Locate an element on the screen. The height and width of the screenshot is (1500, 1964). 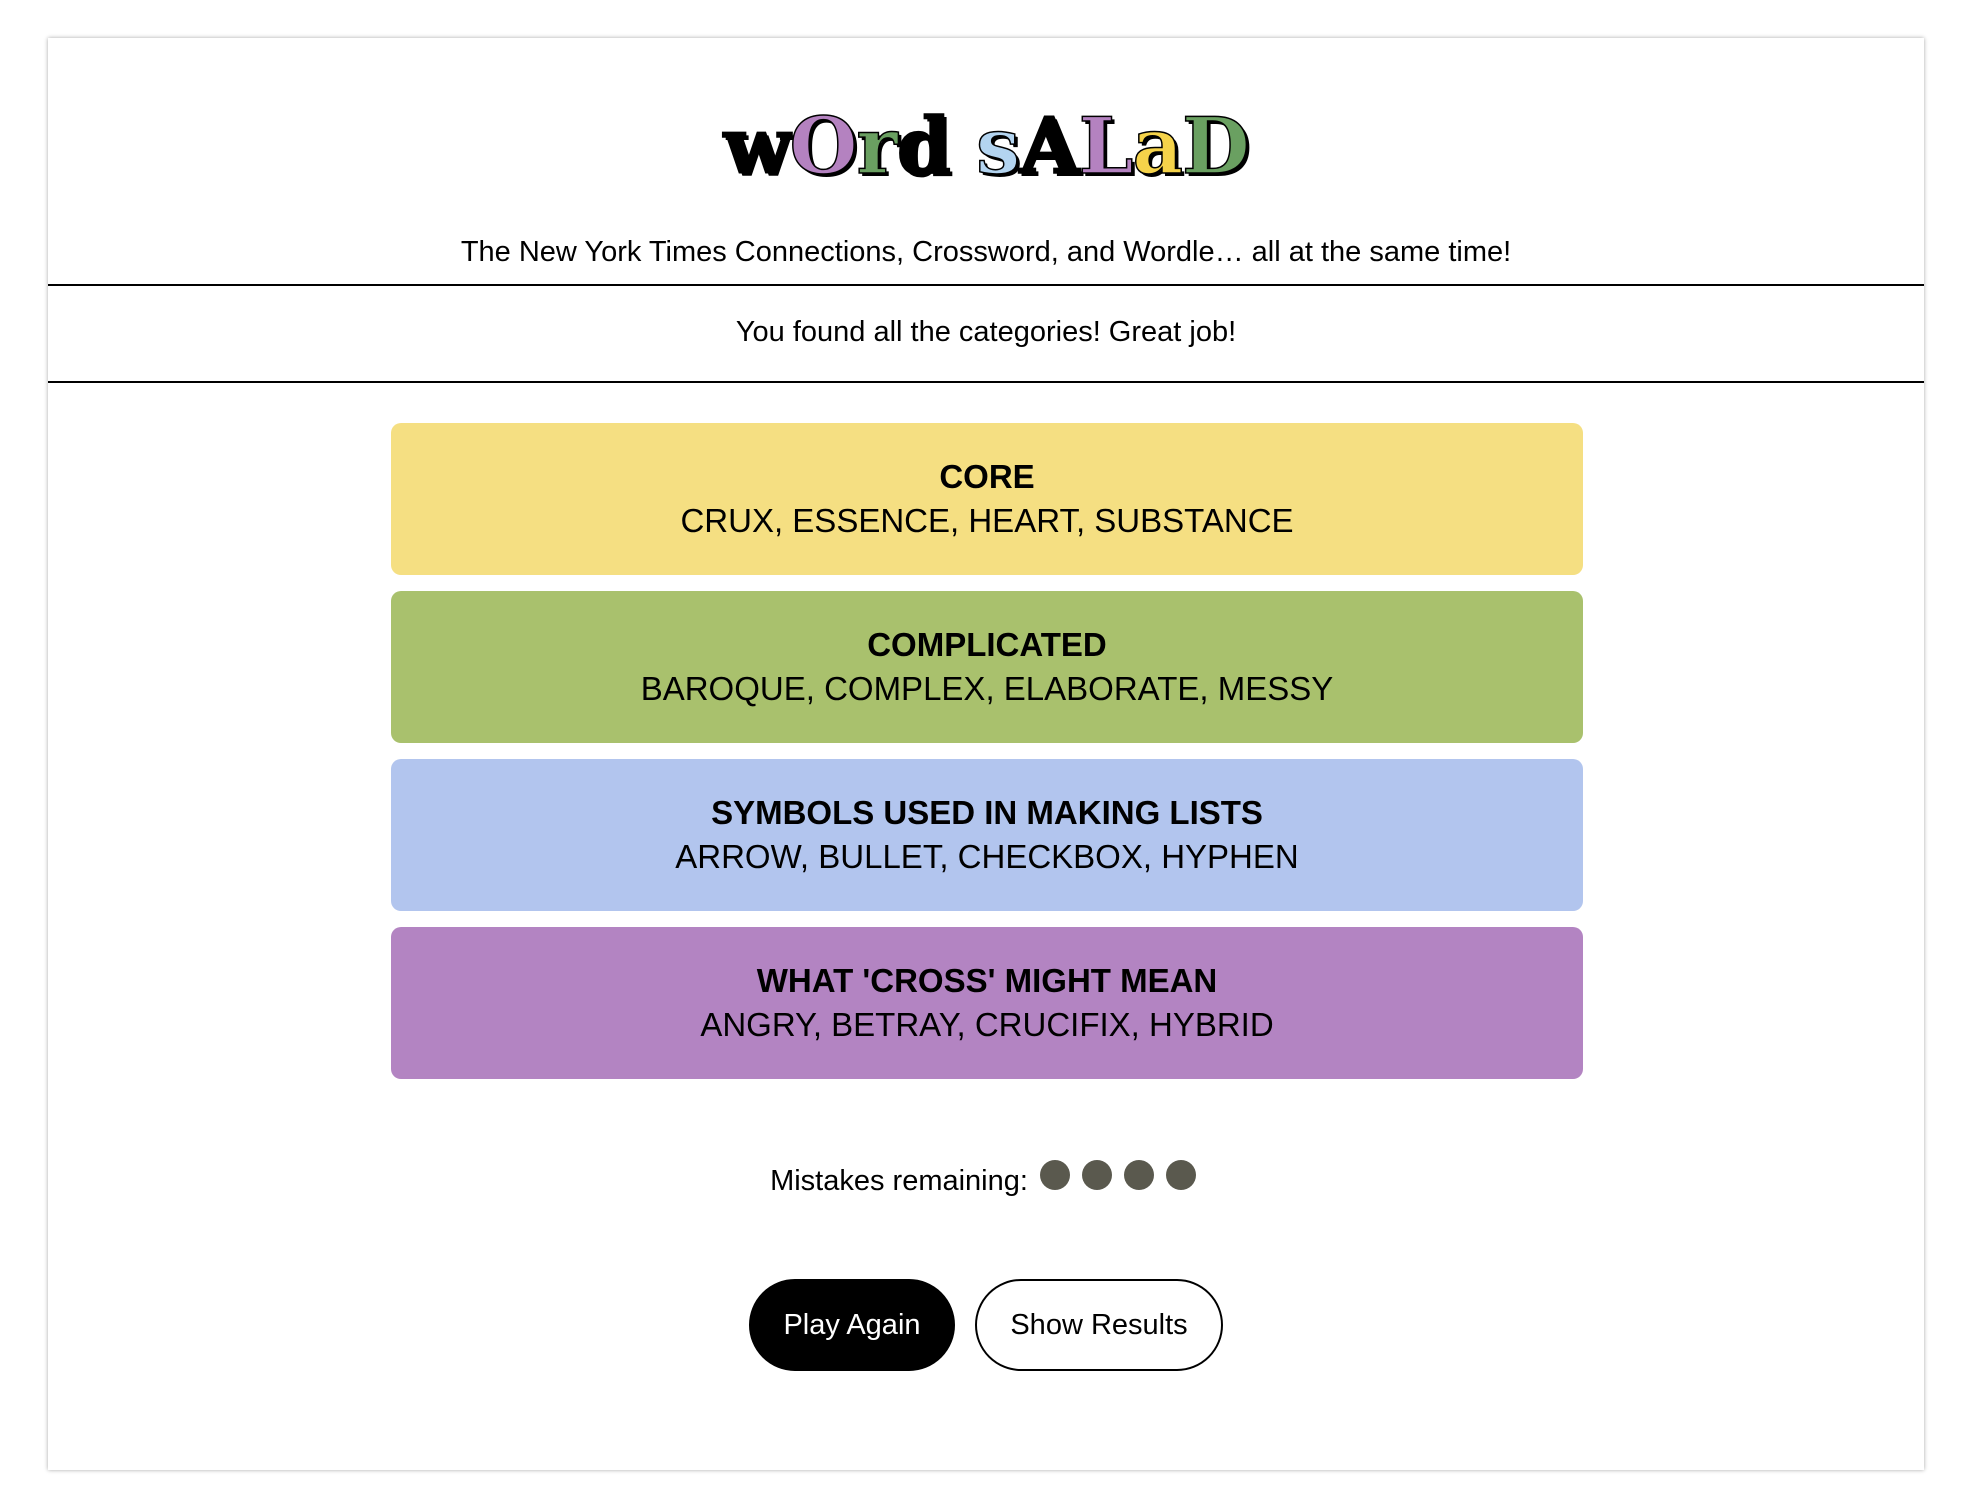
mistakes-label: Mistakes remaining: is located at coordinates (899, 1180).